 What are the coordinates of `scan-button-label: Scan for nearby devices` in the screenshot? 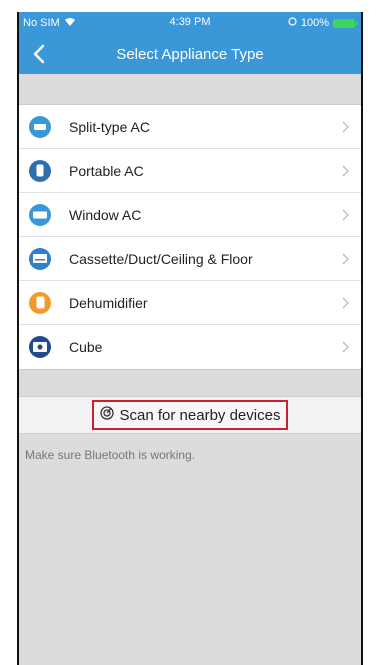 It's located at (200, 415).